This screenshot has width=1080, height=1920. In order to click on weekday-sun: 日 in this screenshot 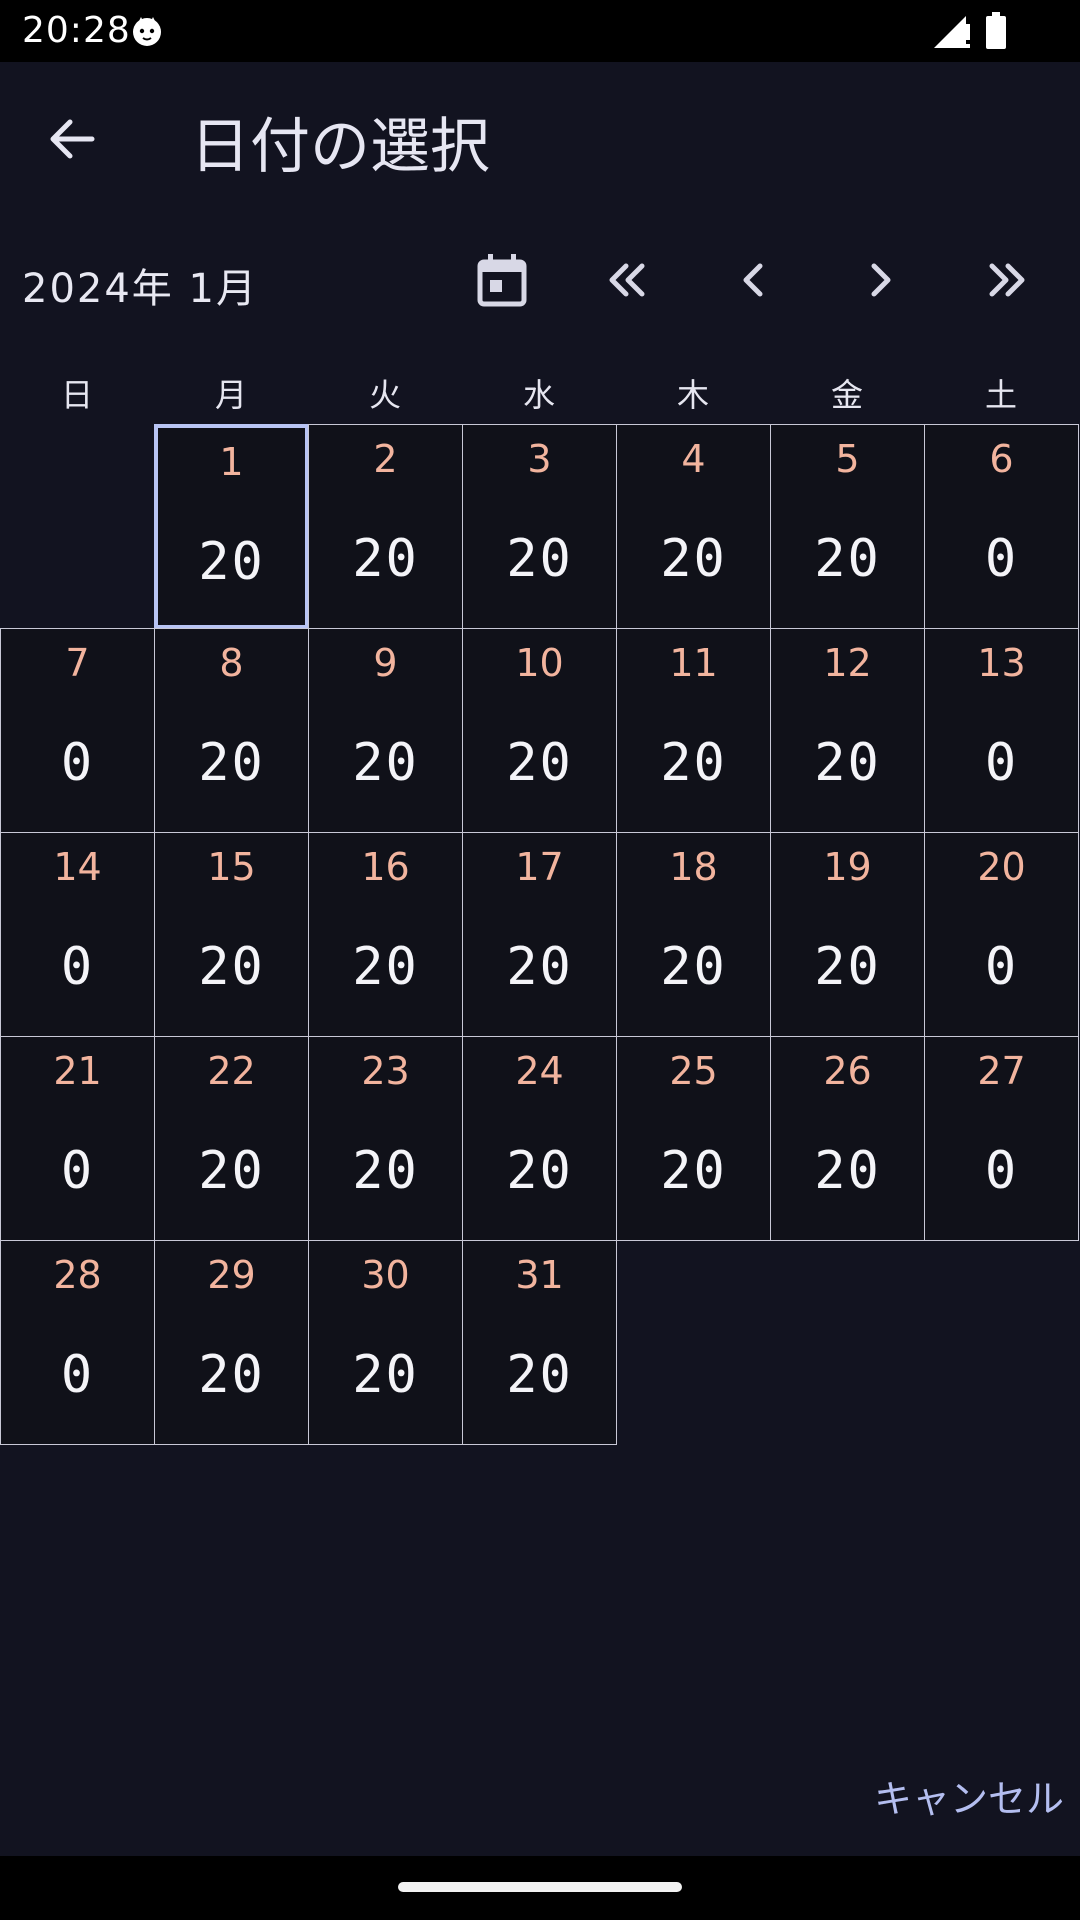, I will do `click(76, 395)`.